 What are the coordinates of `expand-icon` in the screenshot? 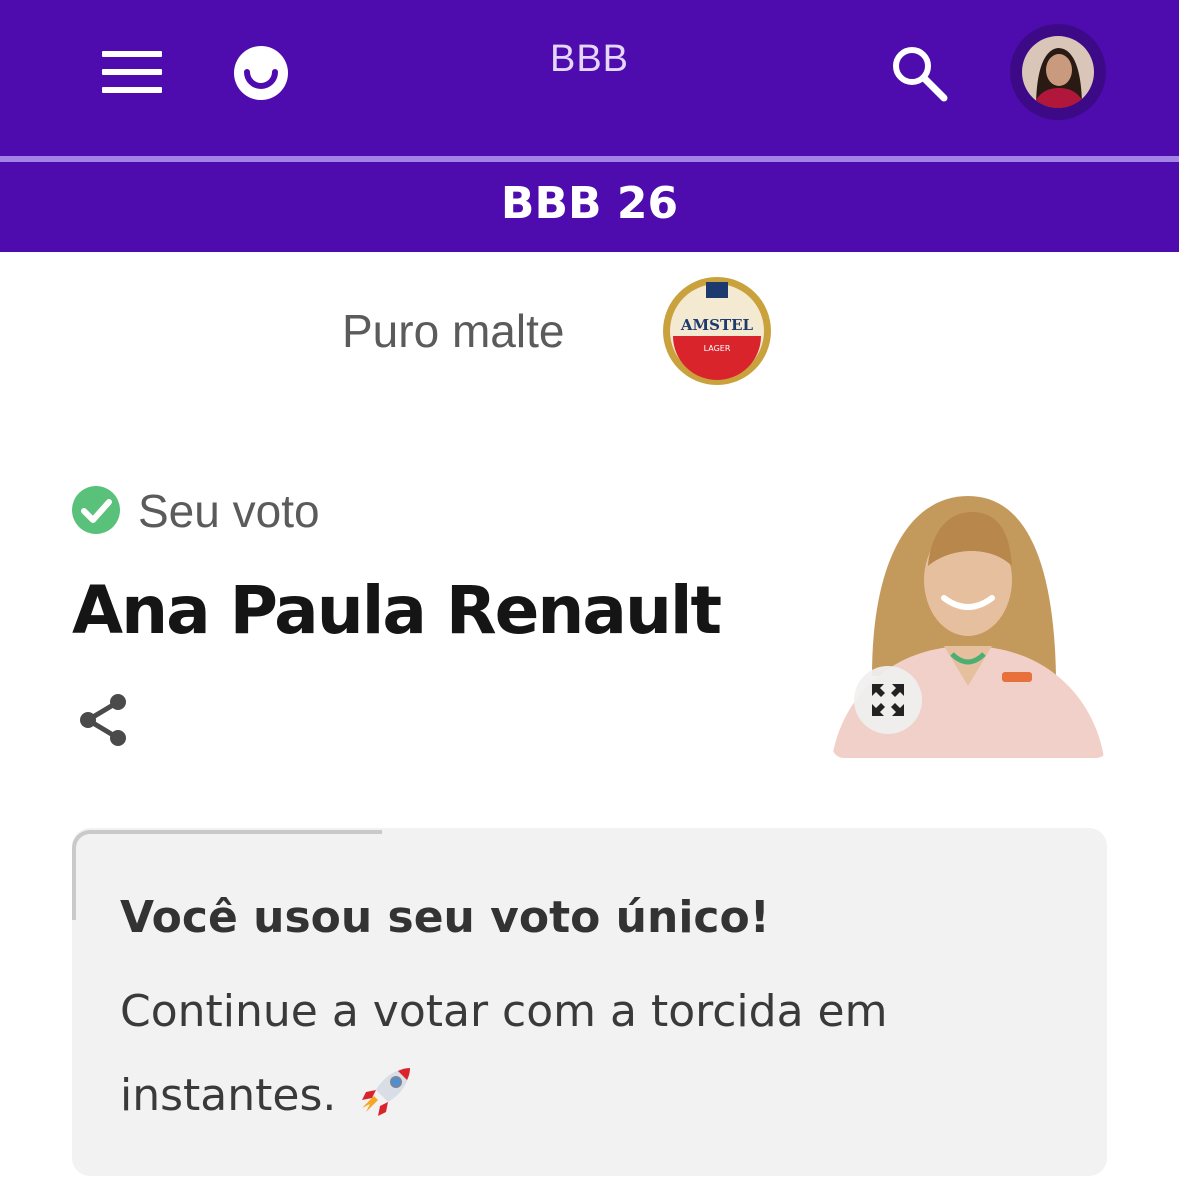 It's located at (888, 700).